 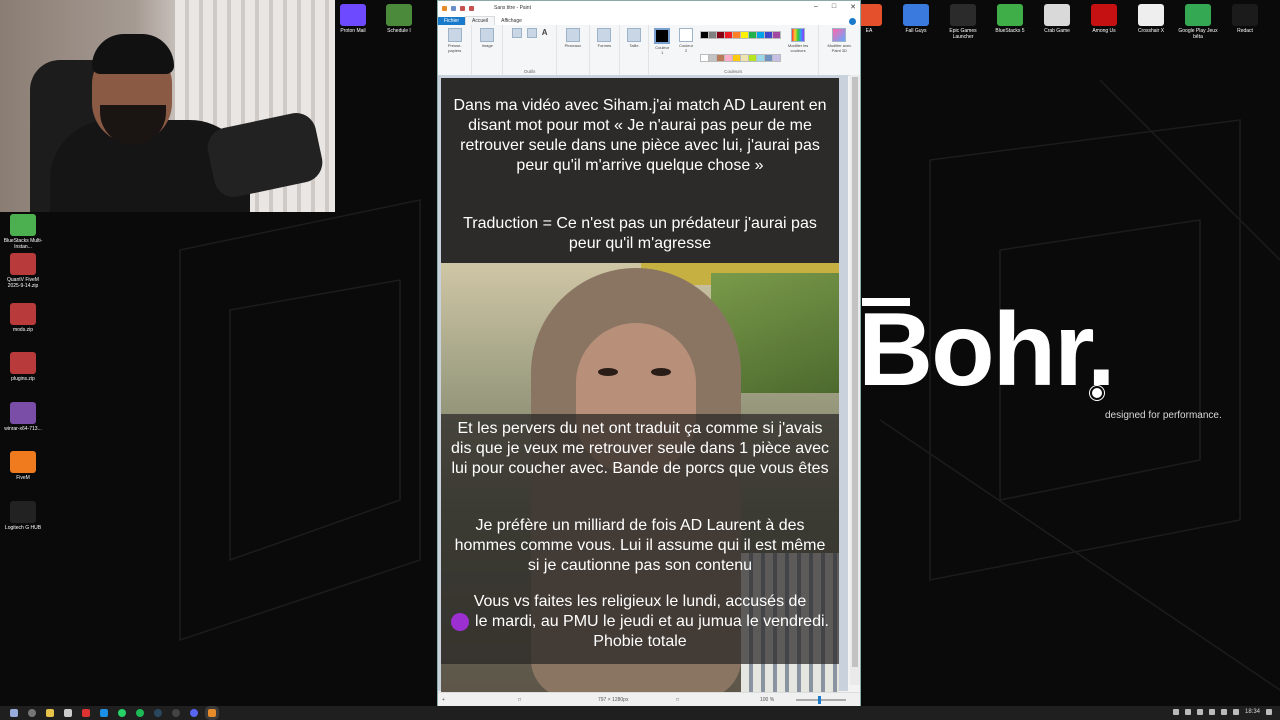 I want to click on color-1-swatch, so click(x=662, y=36).